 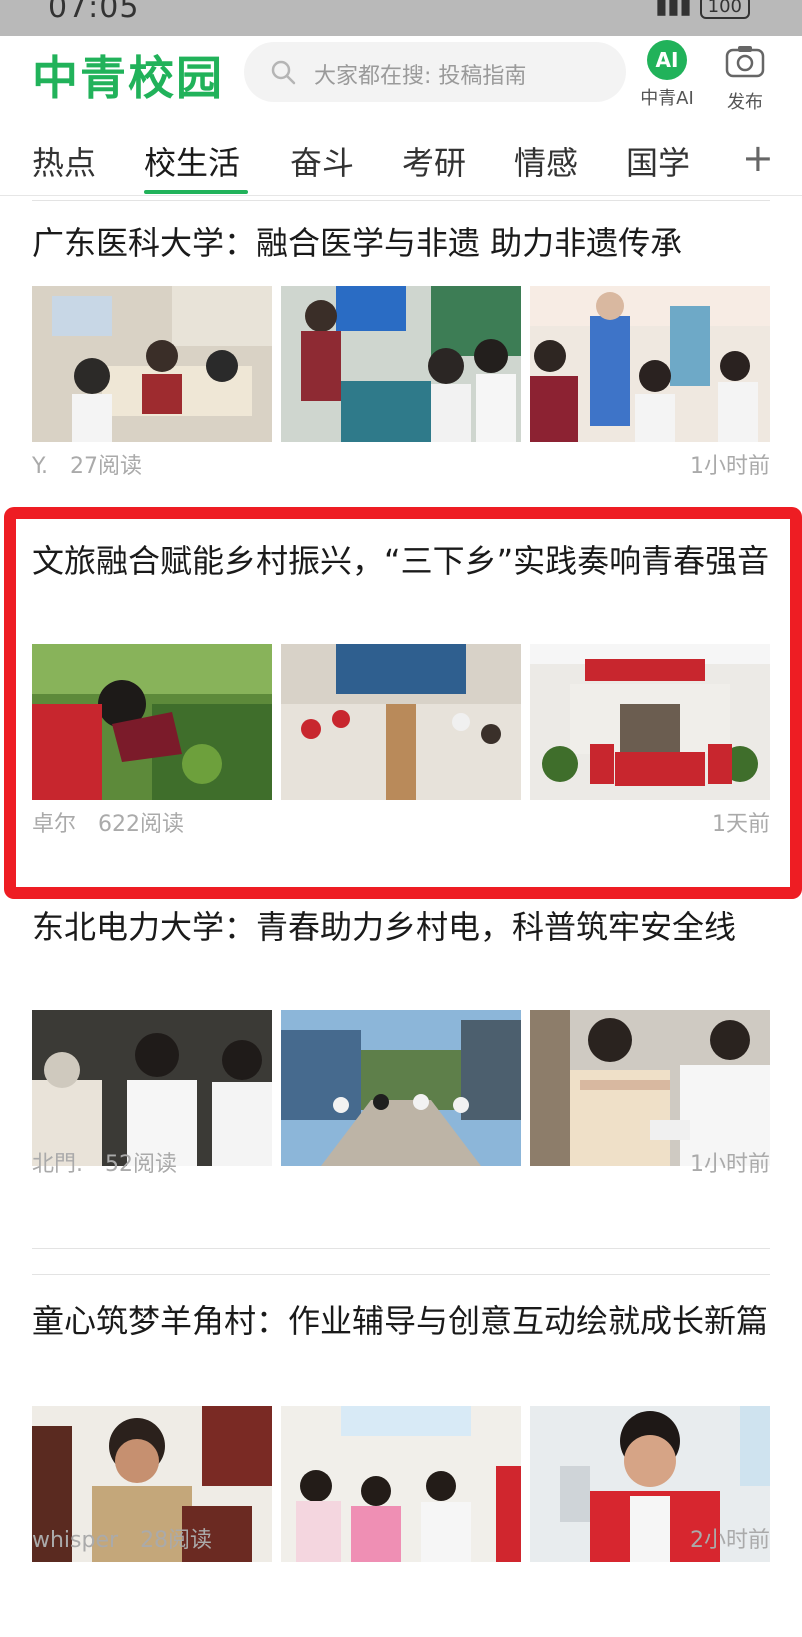 I want to click on article-time: 2小时前, so click(x=730, y=1540).